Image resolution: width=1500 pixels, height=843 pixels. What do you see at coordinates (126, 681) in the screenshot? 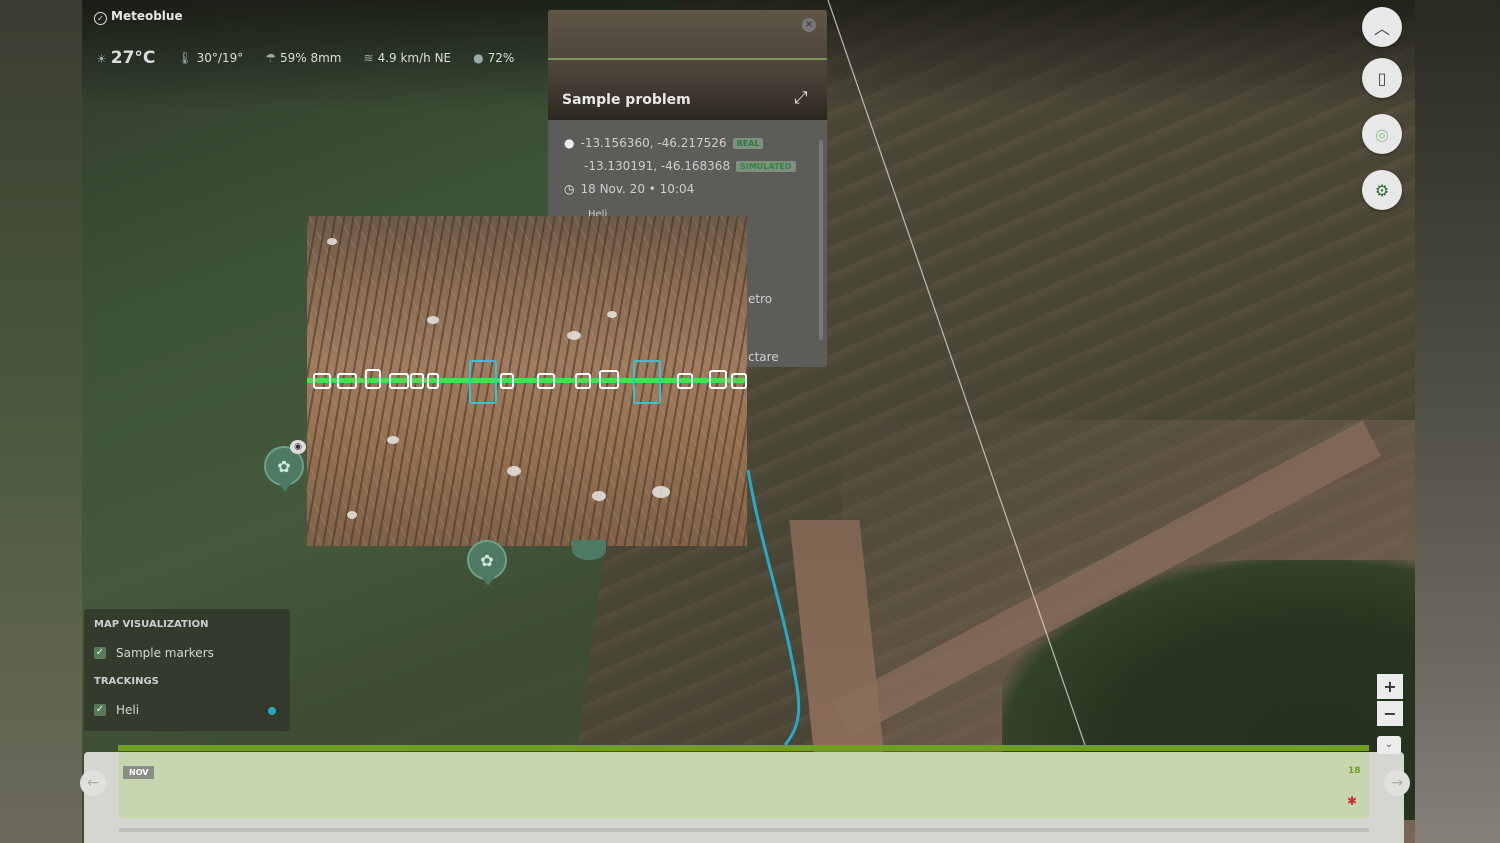
I see `trackings-header: TRACKINGS` at bounding box center [126, 681].